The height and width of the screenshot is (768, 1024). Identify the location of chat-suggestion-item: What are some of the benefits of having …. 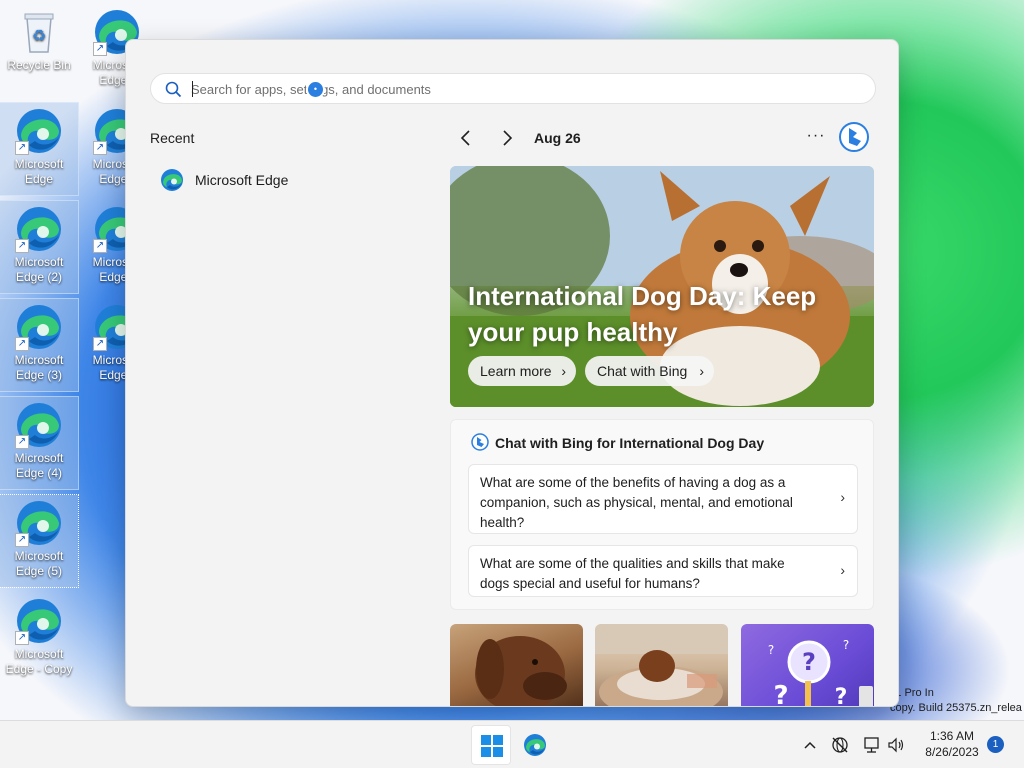
(663, 499).